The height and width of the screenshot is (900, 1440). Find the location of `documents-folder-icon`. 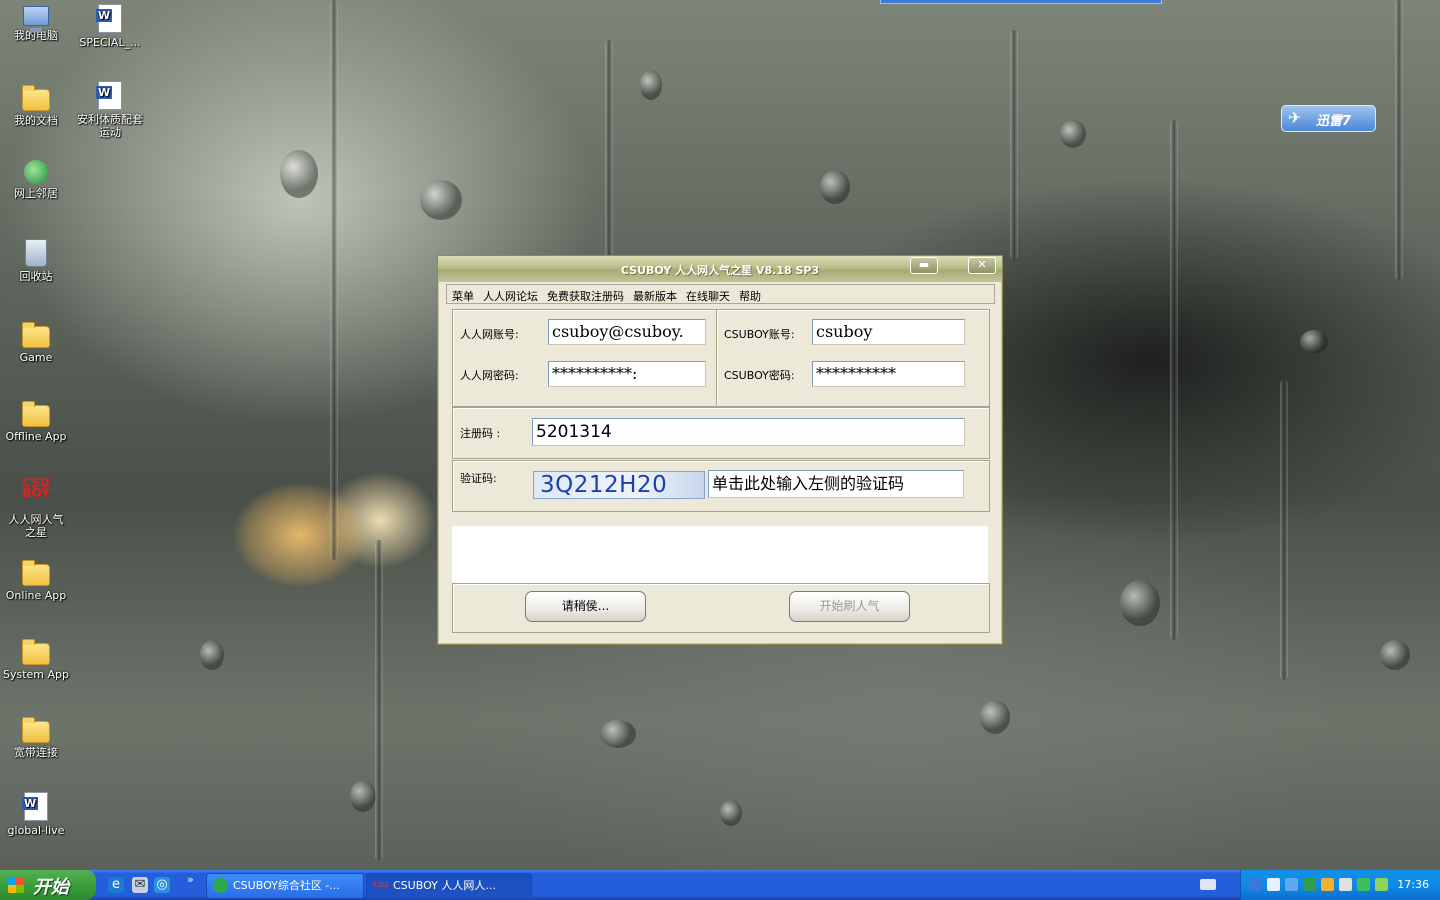

documents-folder-icon is located at coordinates (36, 98).